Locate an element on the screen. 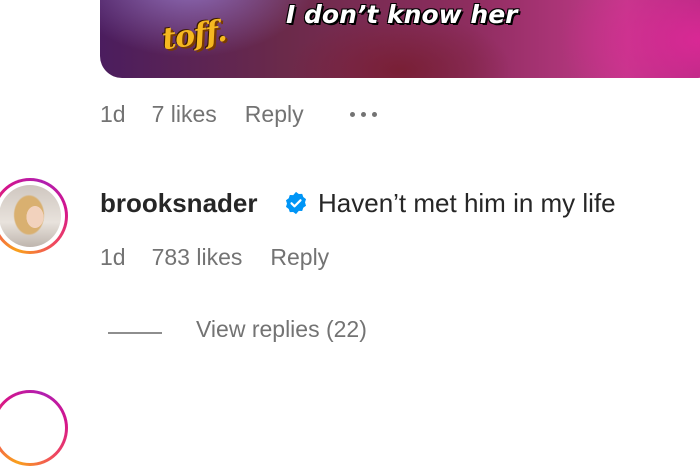 The height and width of the screenshot is (466, 700). comment-text: Haven’t met him in my life is located at coordinates (467, 203).